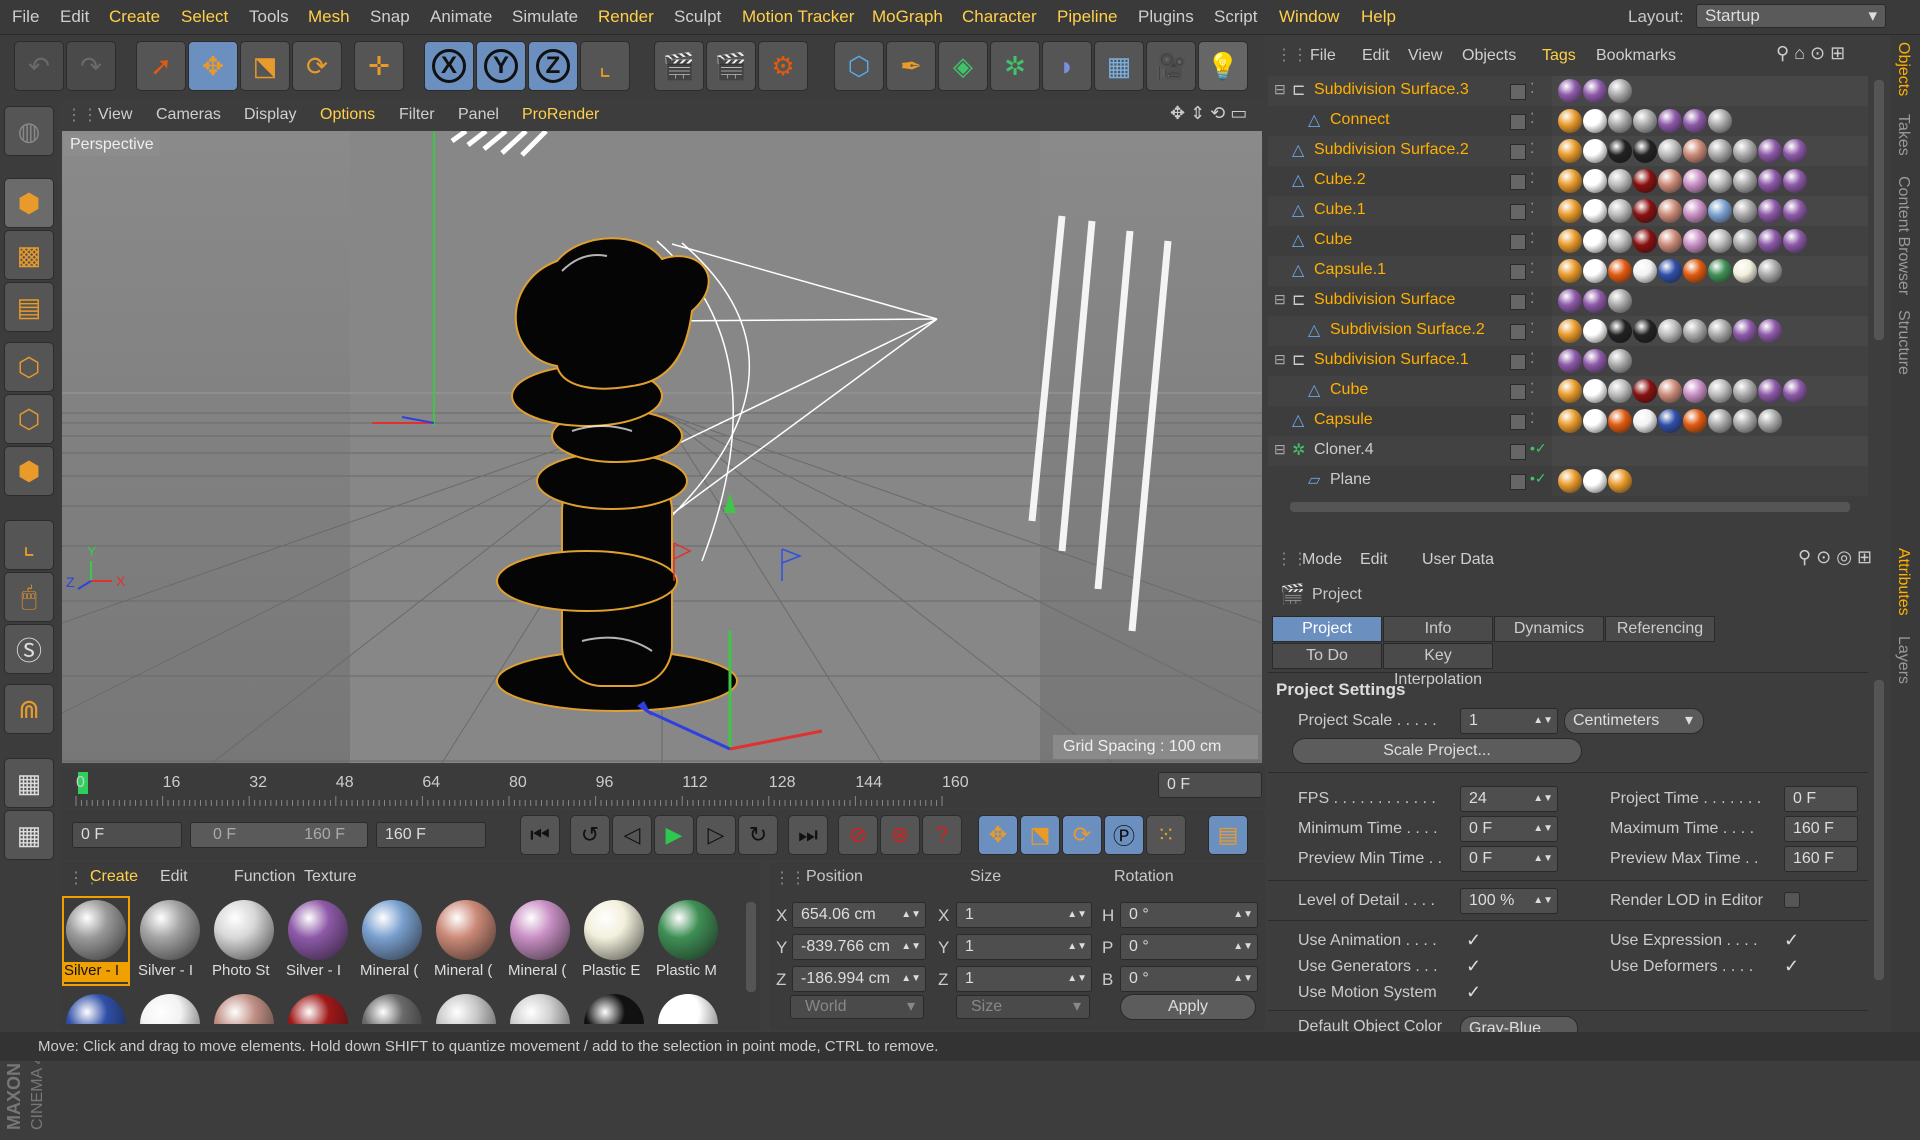  I want to click on texture-mode-button: ▩, so click(29, 255).